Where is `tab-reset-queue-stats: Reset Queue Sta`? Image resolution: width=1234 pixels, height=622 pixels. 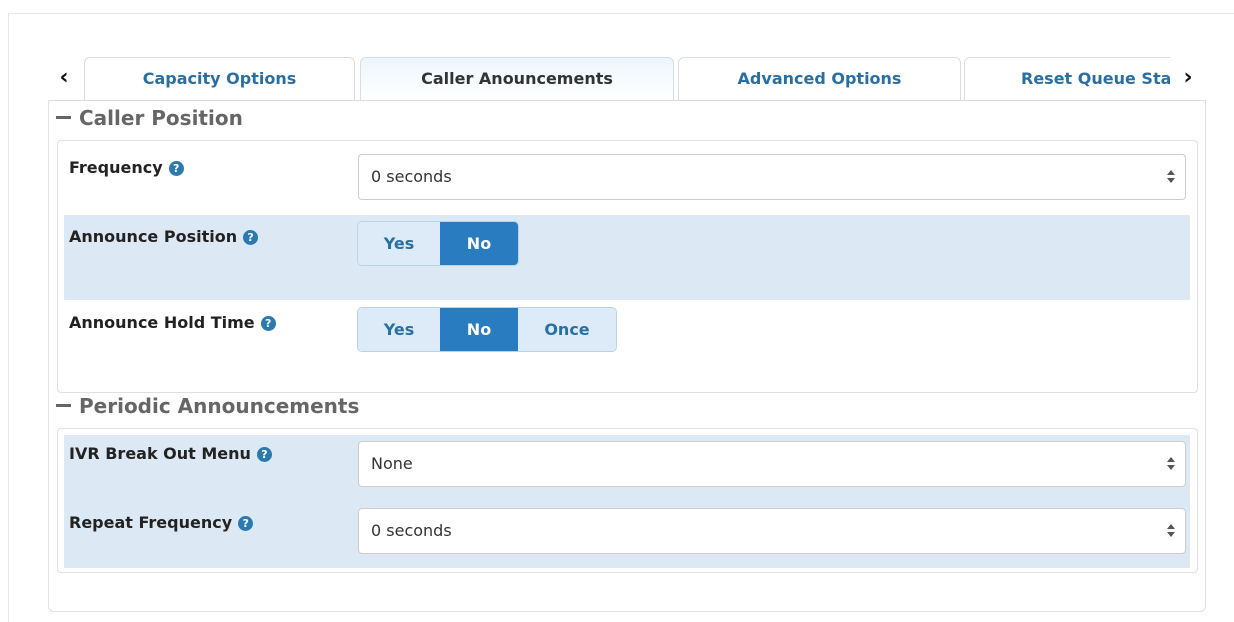
tab-reset-queue-stats: Reset Queue Sta is located at coordinates (1067, 79).